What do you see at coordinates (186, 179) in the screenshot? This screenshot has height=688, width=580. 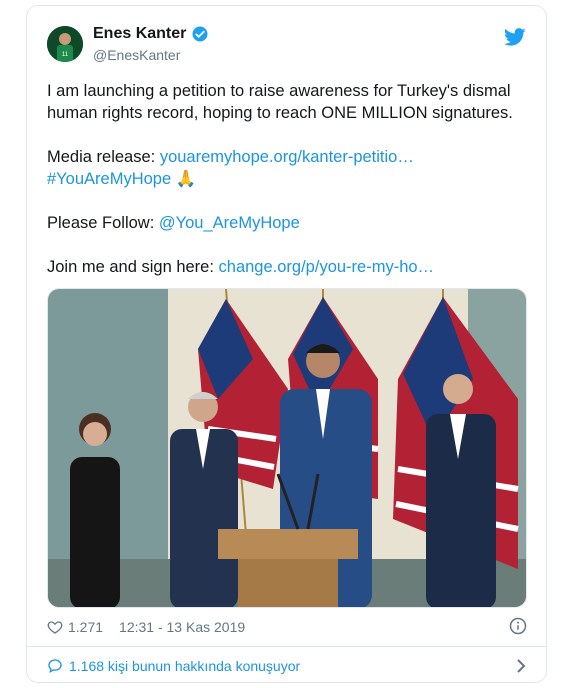 I see `praying-hands-emoji: 🙏` at bounding box center [186, 179].